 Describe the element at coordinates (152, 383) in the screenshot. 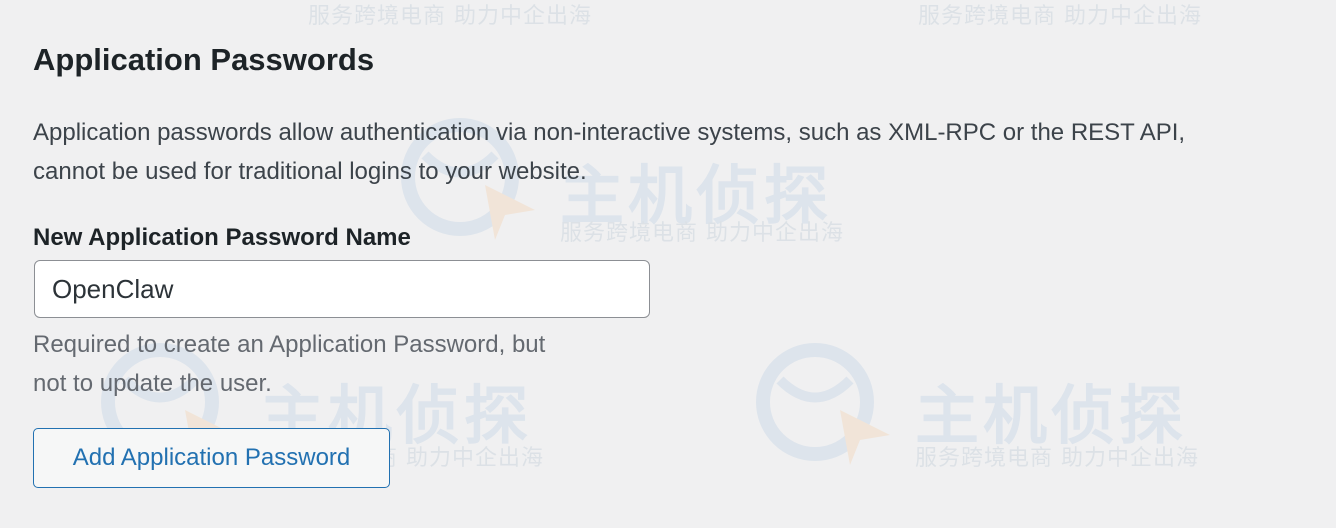

I see `help-line: not to update the user.` at that location.